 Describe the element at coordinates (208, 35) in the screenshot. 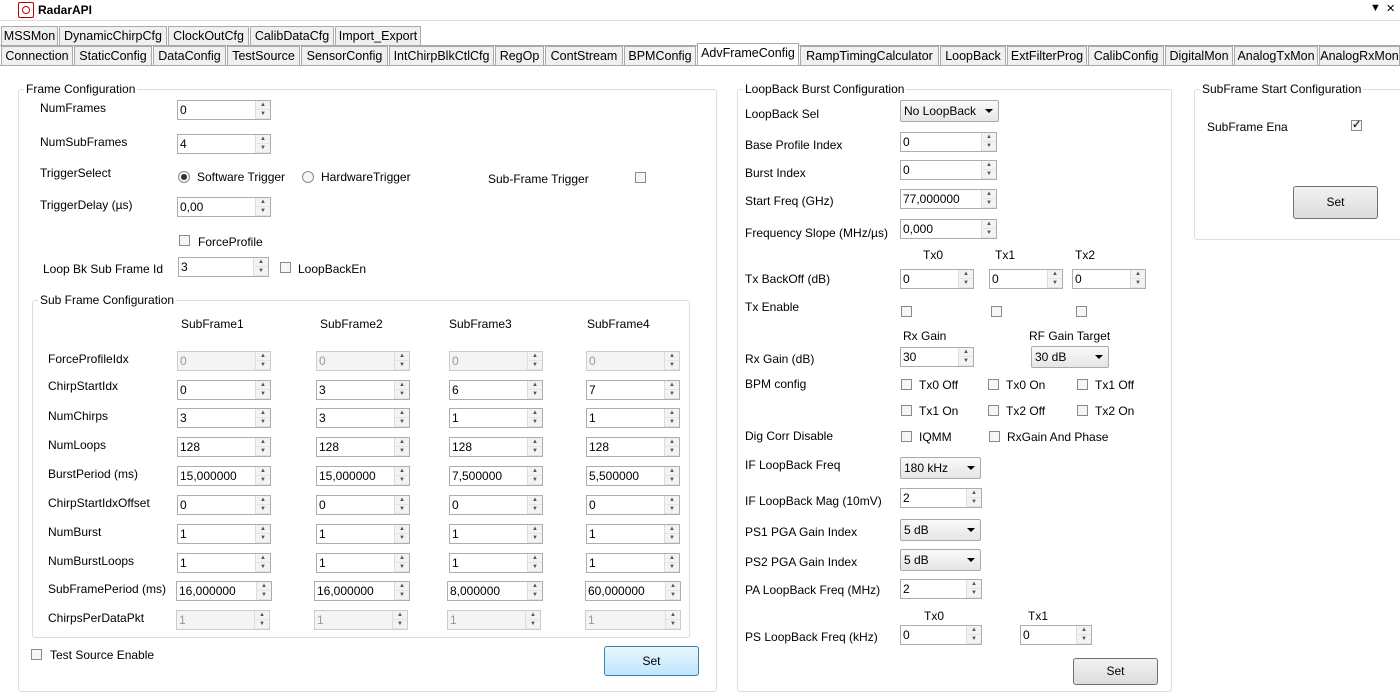

I see `tab-clockoutcfg: ClockOutCfg` at that location.